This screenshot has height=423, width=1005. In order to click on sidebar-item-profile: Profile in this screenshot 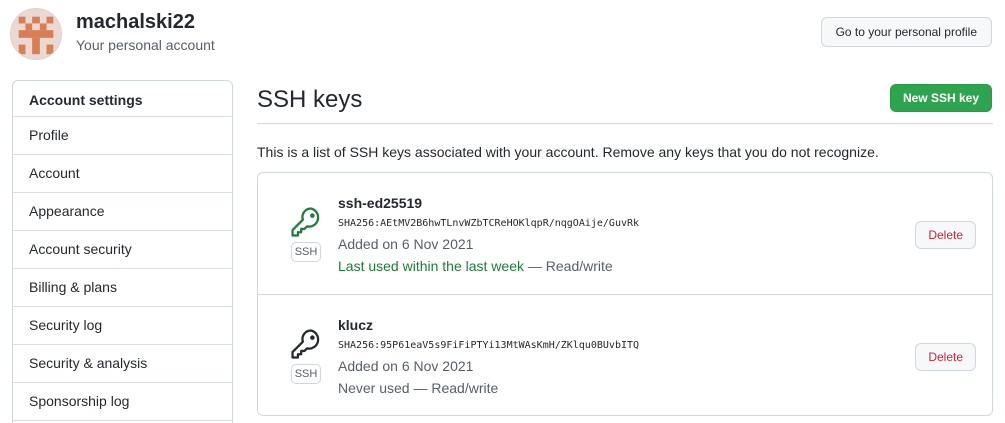, I will do `click(122, 136)`.